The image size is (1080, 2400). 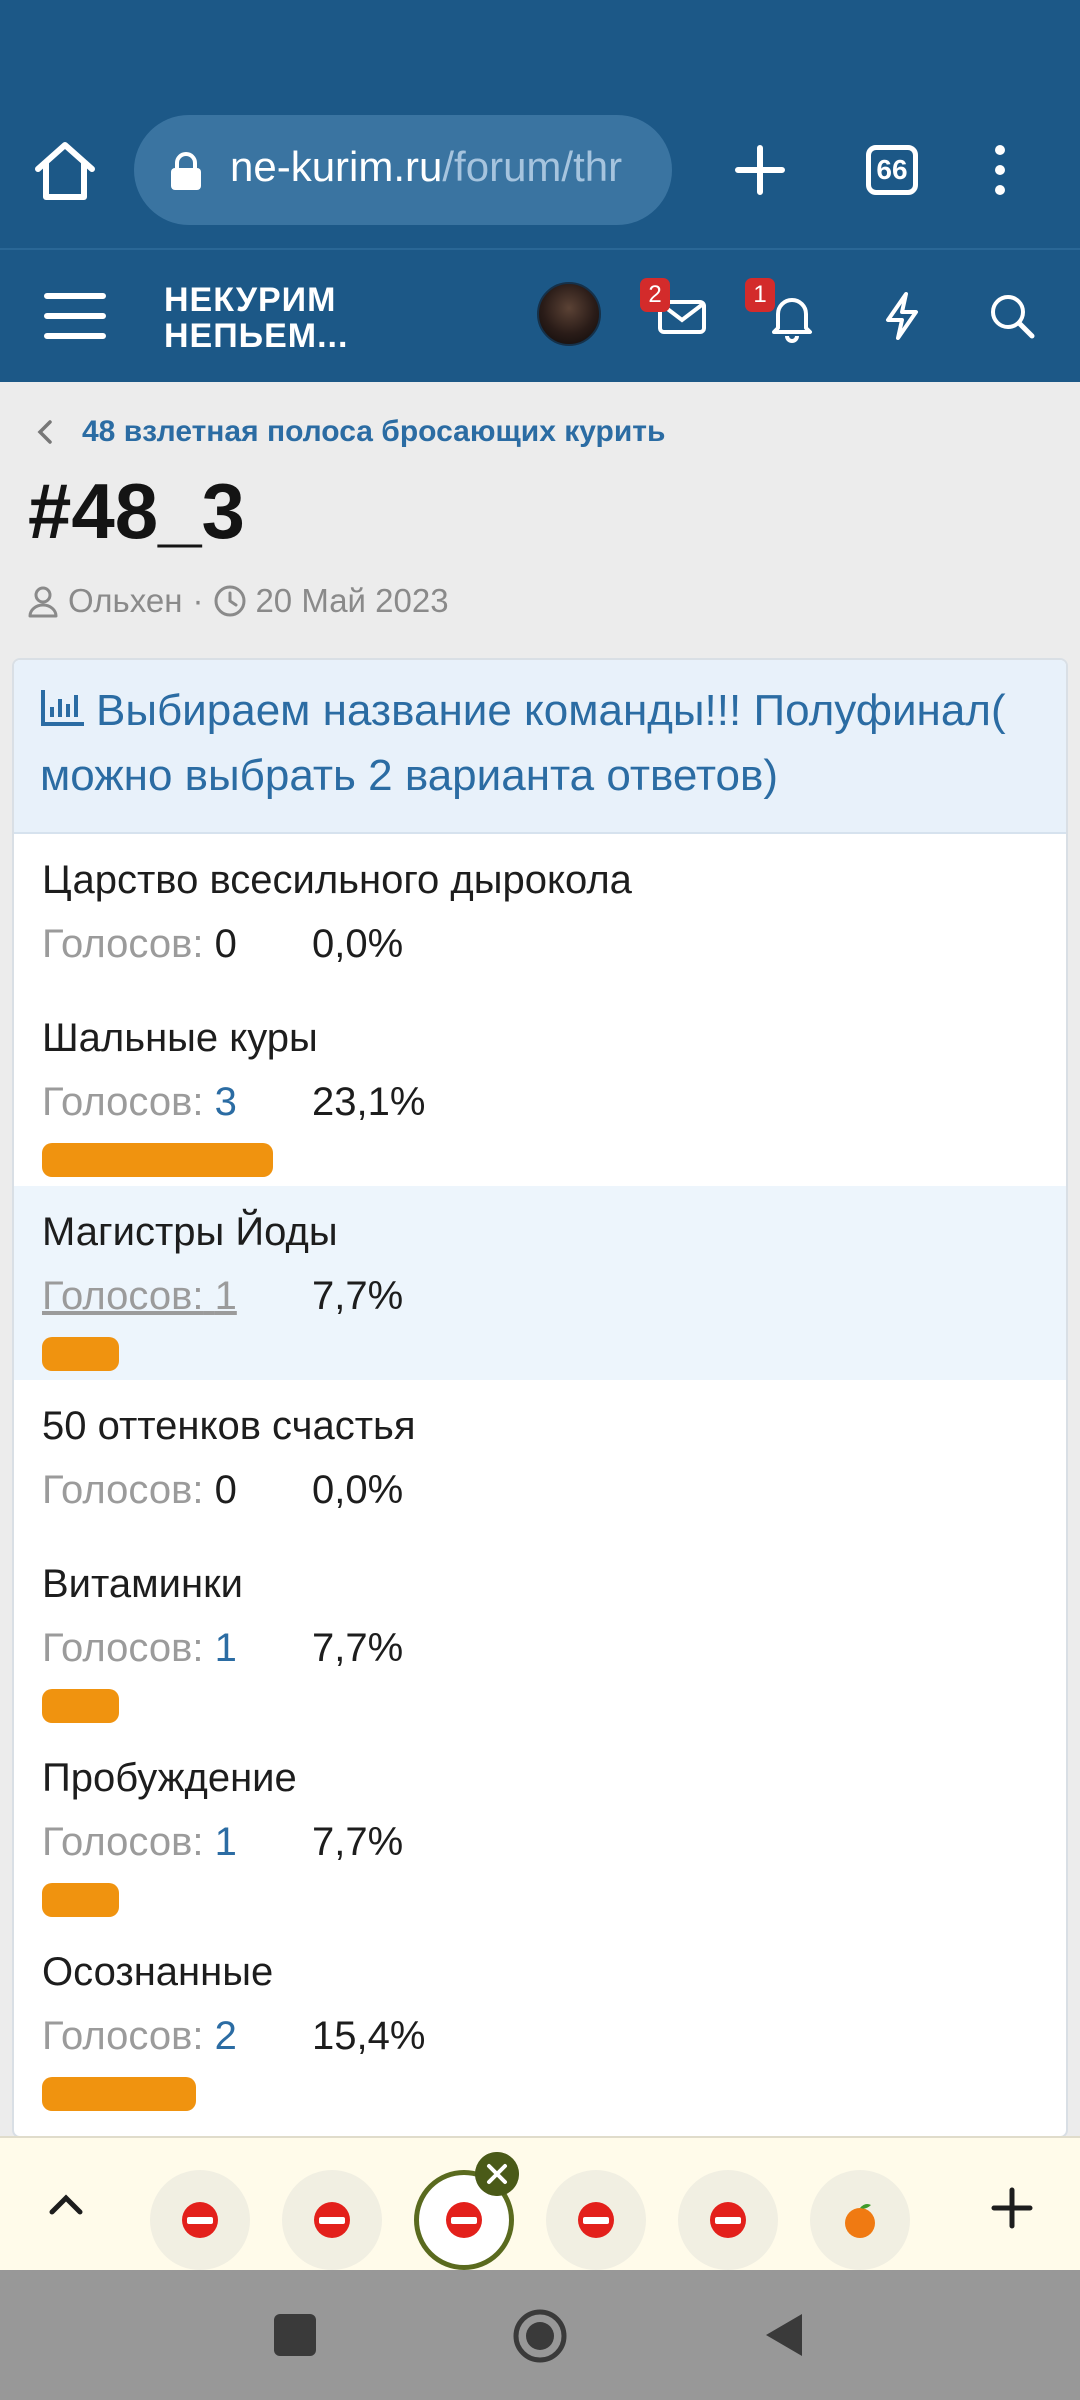 I want to click on chevron-left-icon, so click(x=44, y=432).